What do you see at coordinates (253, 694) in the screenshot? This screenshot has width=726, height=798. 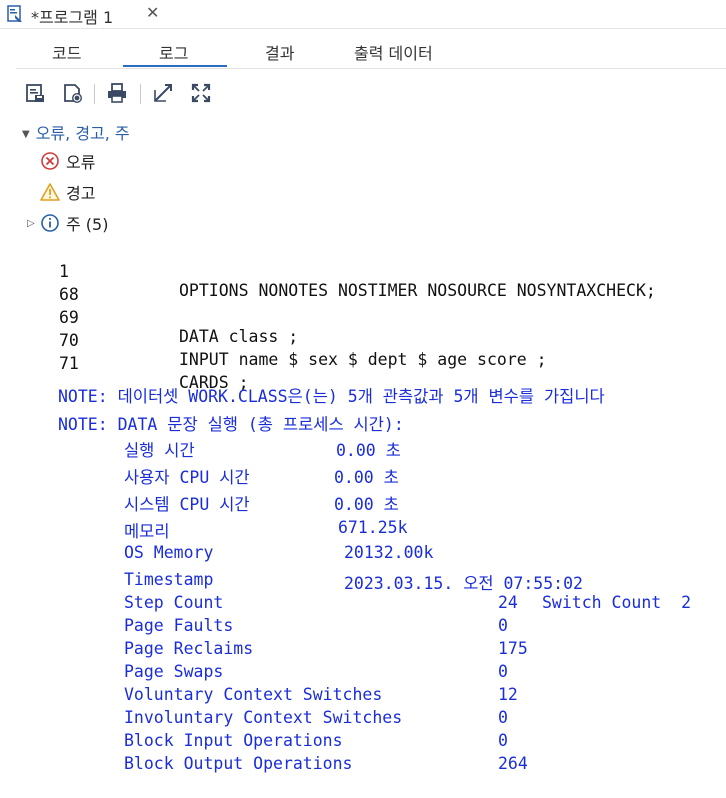 I see `stat-label: Voluntary Context Switches` at bounding box center [253, 694].